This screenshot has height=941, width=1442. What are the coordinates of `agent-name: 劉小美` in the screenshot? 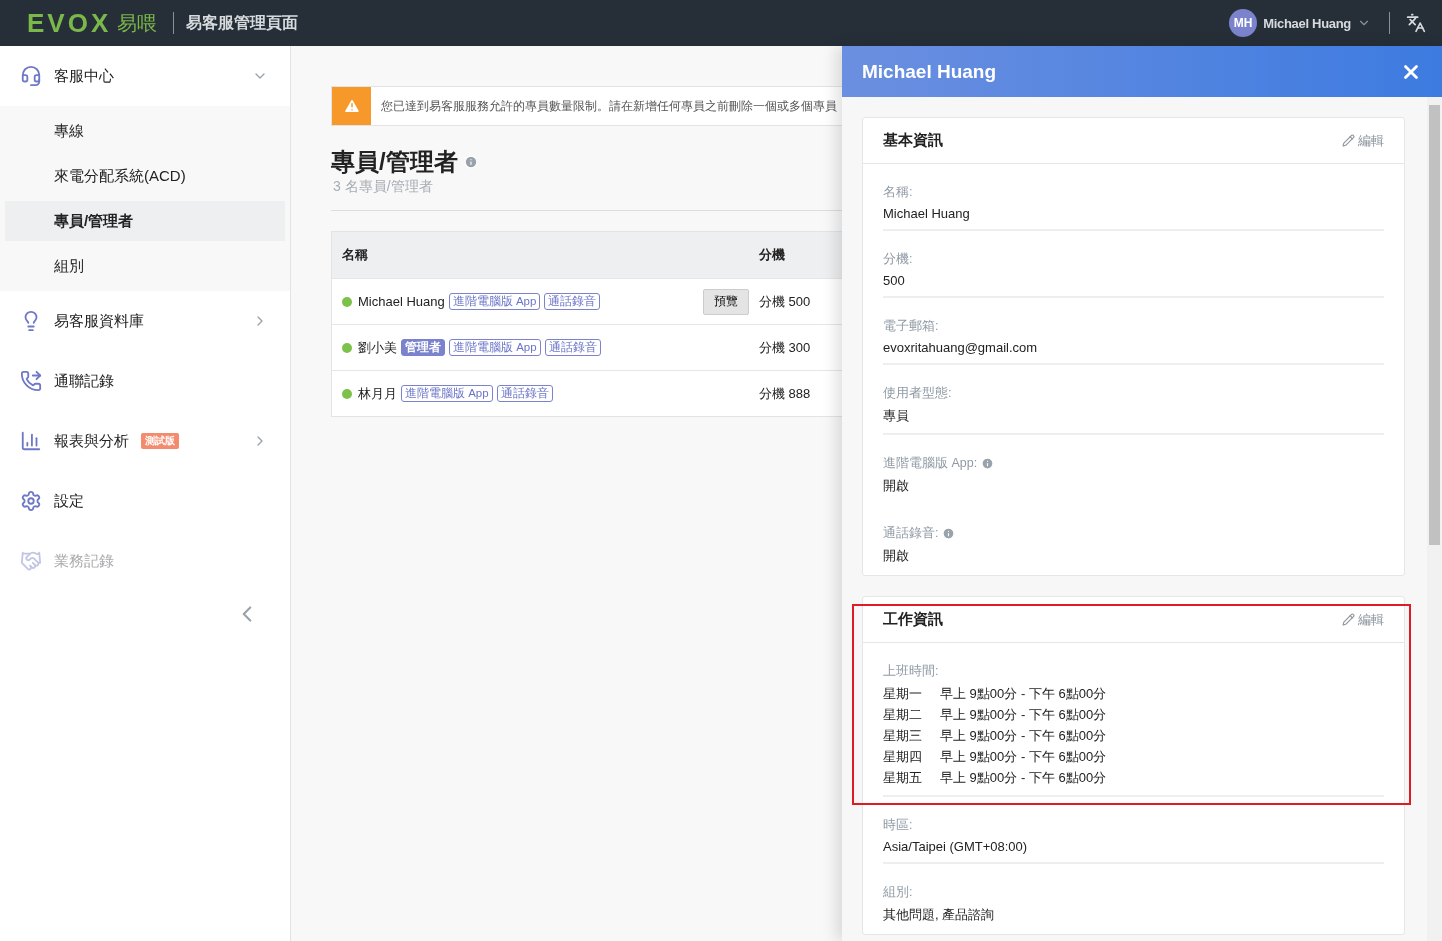 It's located at (377, 347).